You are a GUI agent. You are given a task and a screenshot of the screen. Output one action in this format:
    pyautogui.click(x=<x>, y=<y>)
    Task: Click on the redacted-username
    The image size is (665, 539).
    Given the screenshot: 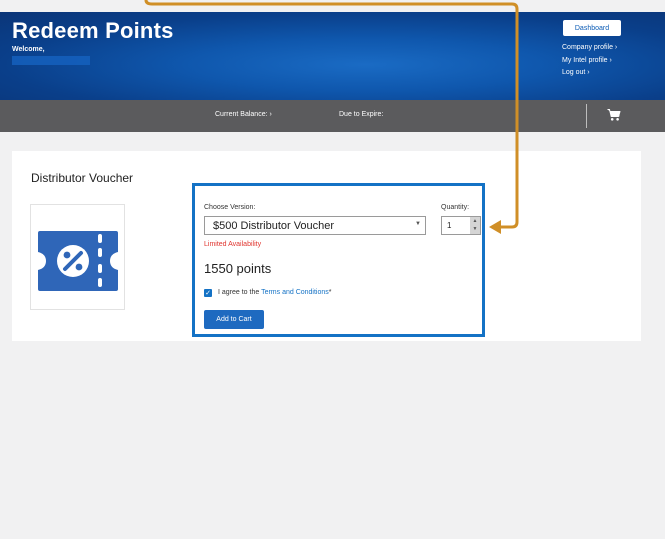 What is the action you would take?
    pyautogui.click(x=51, y=60)
    